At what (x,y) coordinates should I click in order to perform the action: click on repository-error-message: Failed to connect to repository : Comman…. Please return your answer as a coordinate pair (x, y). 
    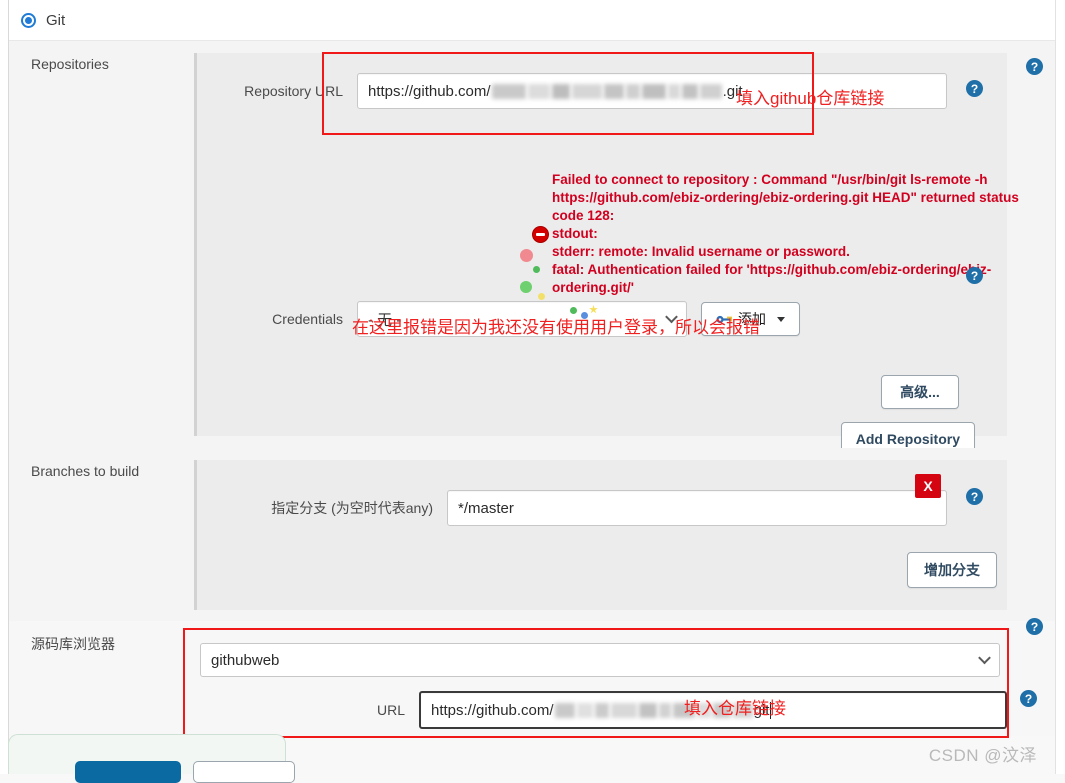
    Looking at the image, I should click on (798, 234).